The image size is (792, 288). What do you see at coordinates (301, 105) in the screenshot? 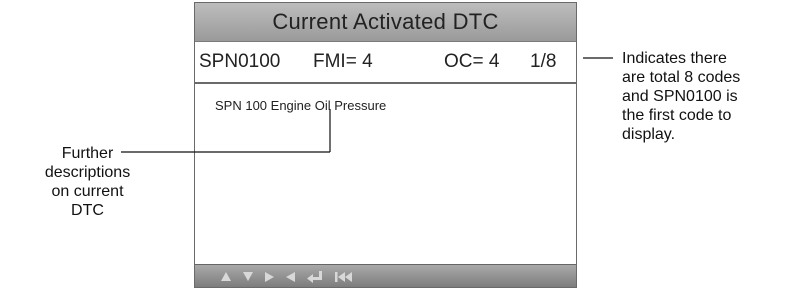
I see `dtc-description: SPN 100 Engine Oil Pressure` at bounding box center [301, 105].